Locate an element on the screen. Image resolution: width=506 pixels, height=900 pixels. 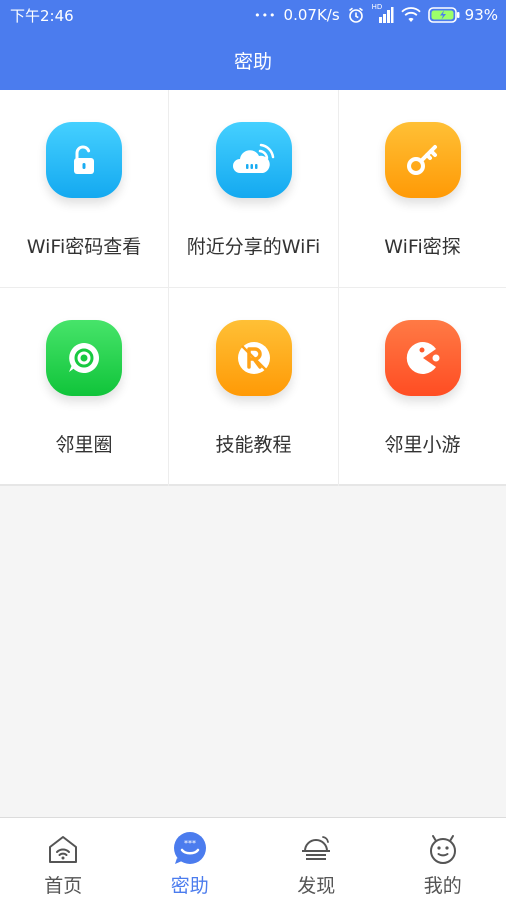
grid-item-label: 邻里小游 is located at coordinates (422, 445).